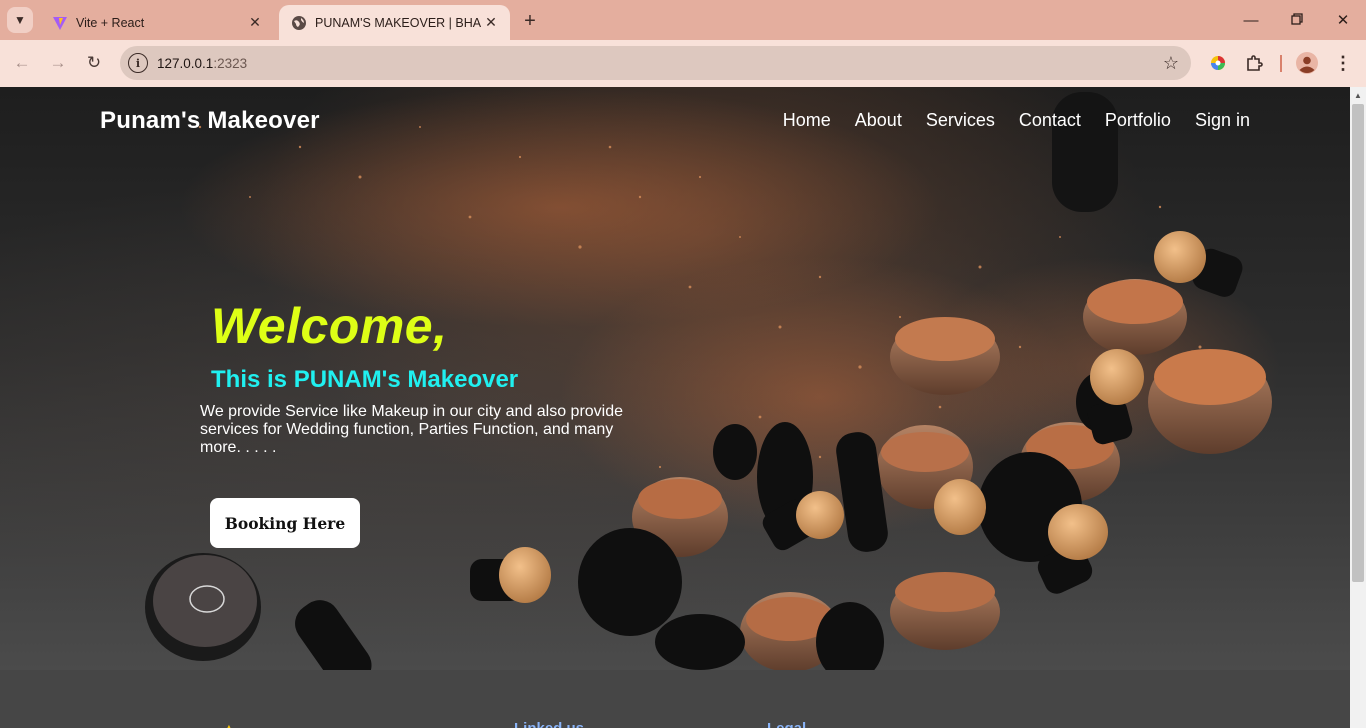 This screenshot has width=1366, height=728. I want to click on page-scrollbar: ▲, so click(1358, 407).